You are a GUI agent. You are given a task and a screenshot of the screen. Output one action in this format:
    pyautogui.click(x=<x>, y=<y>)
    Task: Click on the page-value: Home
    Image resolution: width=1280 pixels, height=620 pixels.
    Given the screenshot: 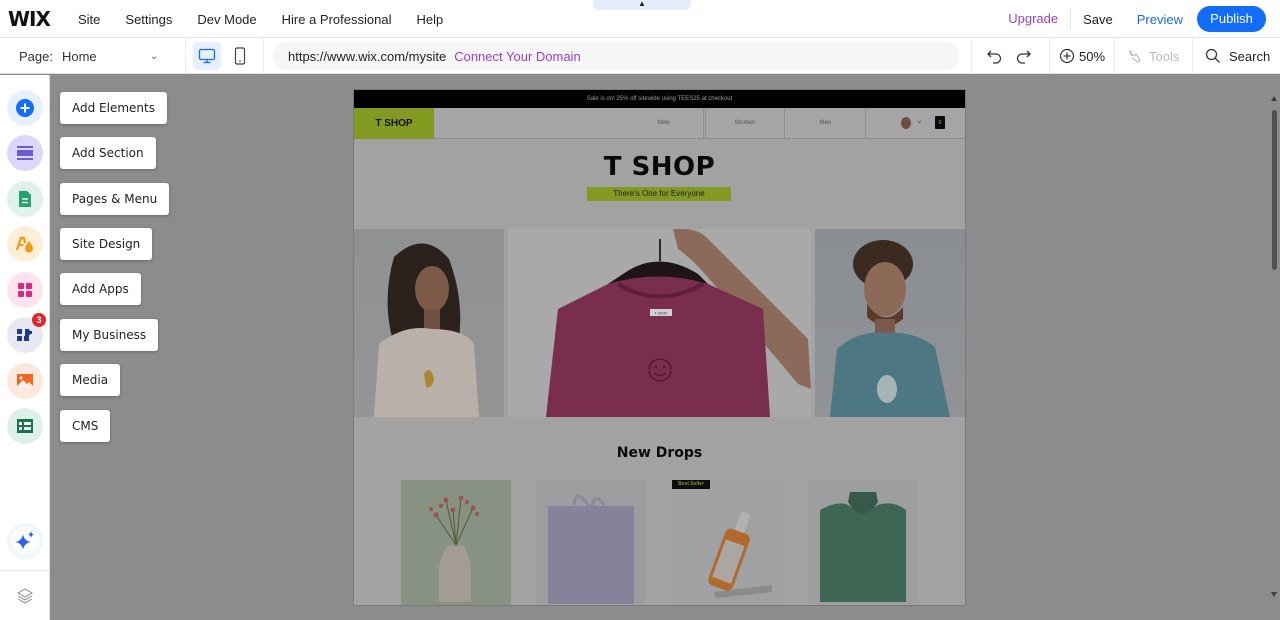 What is the action you would take?
    pyautogui.click(x=79, y=56)
    